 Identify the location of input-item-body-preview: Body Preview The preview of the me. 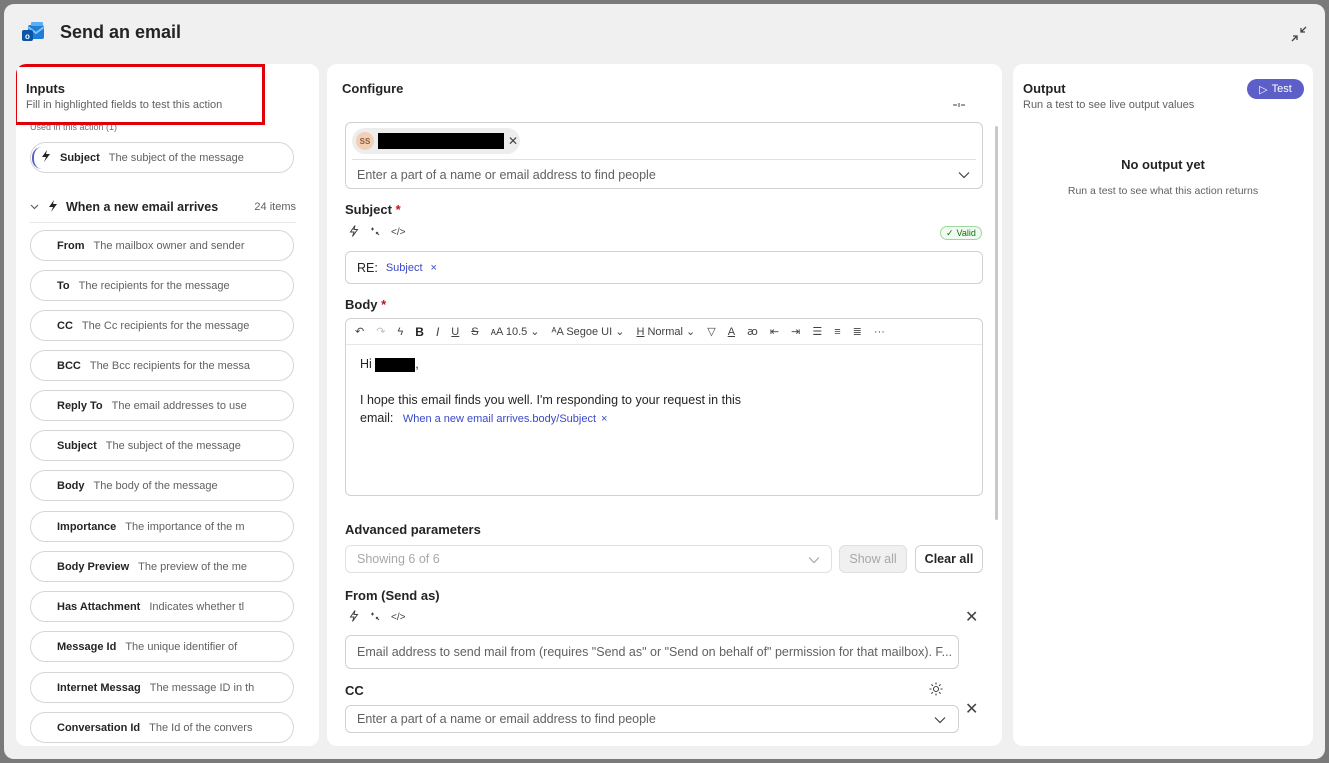
(162, 566).